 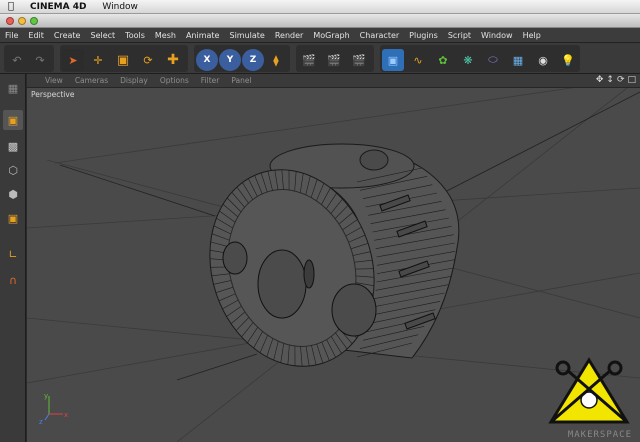 I want to click on menu-character: Character, so click(x=380, y=35).